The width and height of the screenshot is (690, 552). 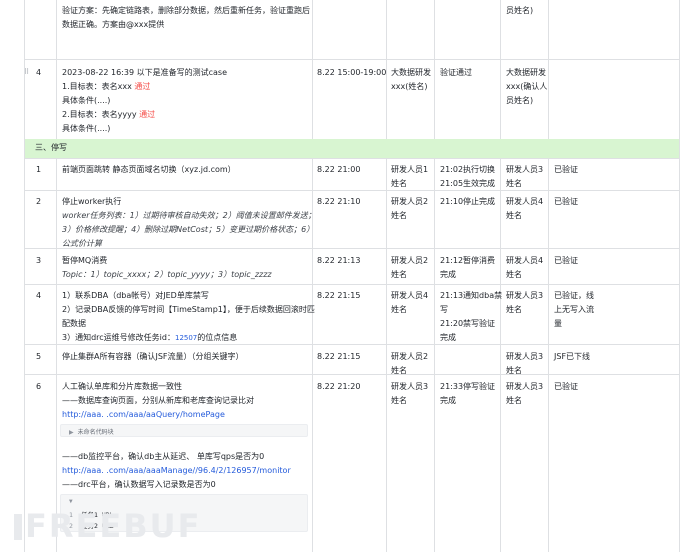 What do you see at coordinates (468, 176) in the screenshot?
I see `step-result: 21:02执行切换 21:05生效完成` at bounding box center [468, 176].